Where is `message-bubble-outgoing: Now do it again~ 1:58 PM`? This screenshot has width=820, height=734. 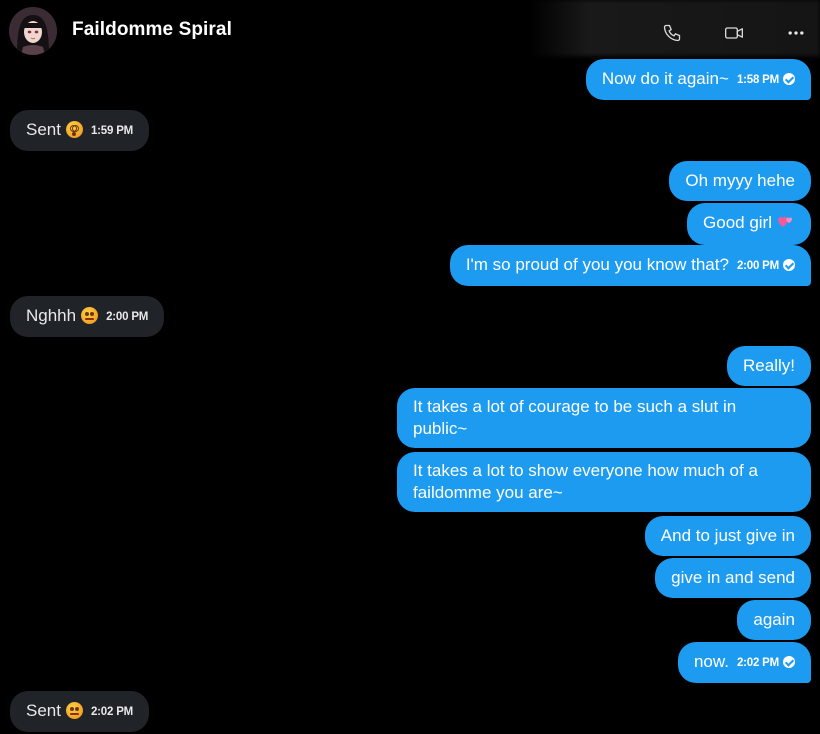 message-bubble-outgoing: Now do it again~ 1:58 PM is located at coordinates (698, 79).